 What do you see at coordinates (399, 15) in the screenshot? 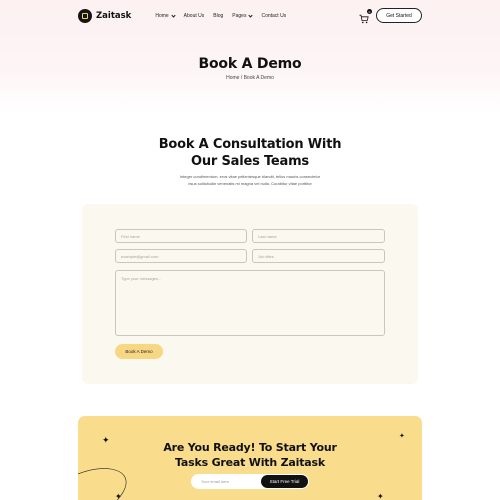
I see `get-started-button: Get Started` at bounding box center [399, 15].